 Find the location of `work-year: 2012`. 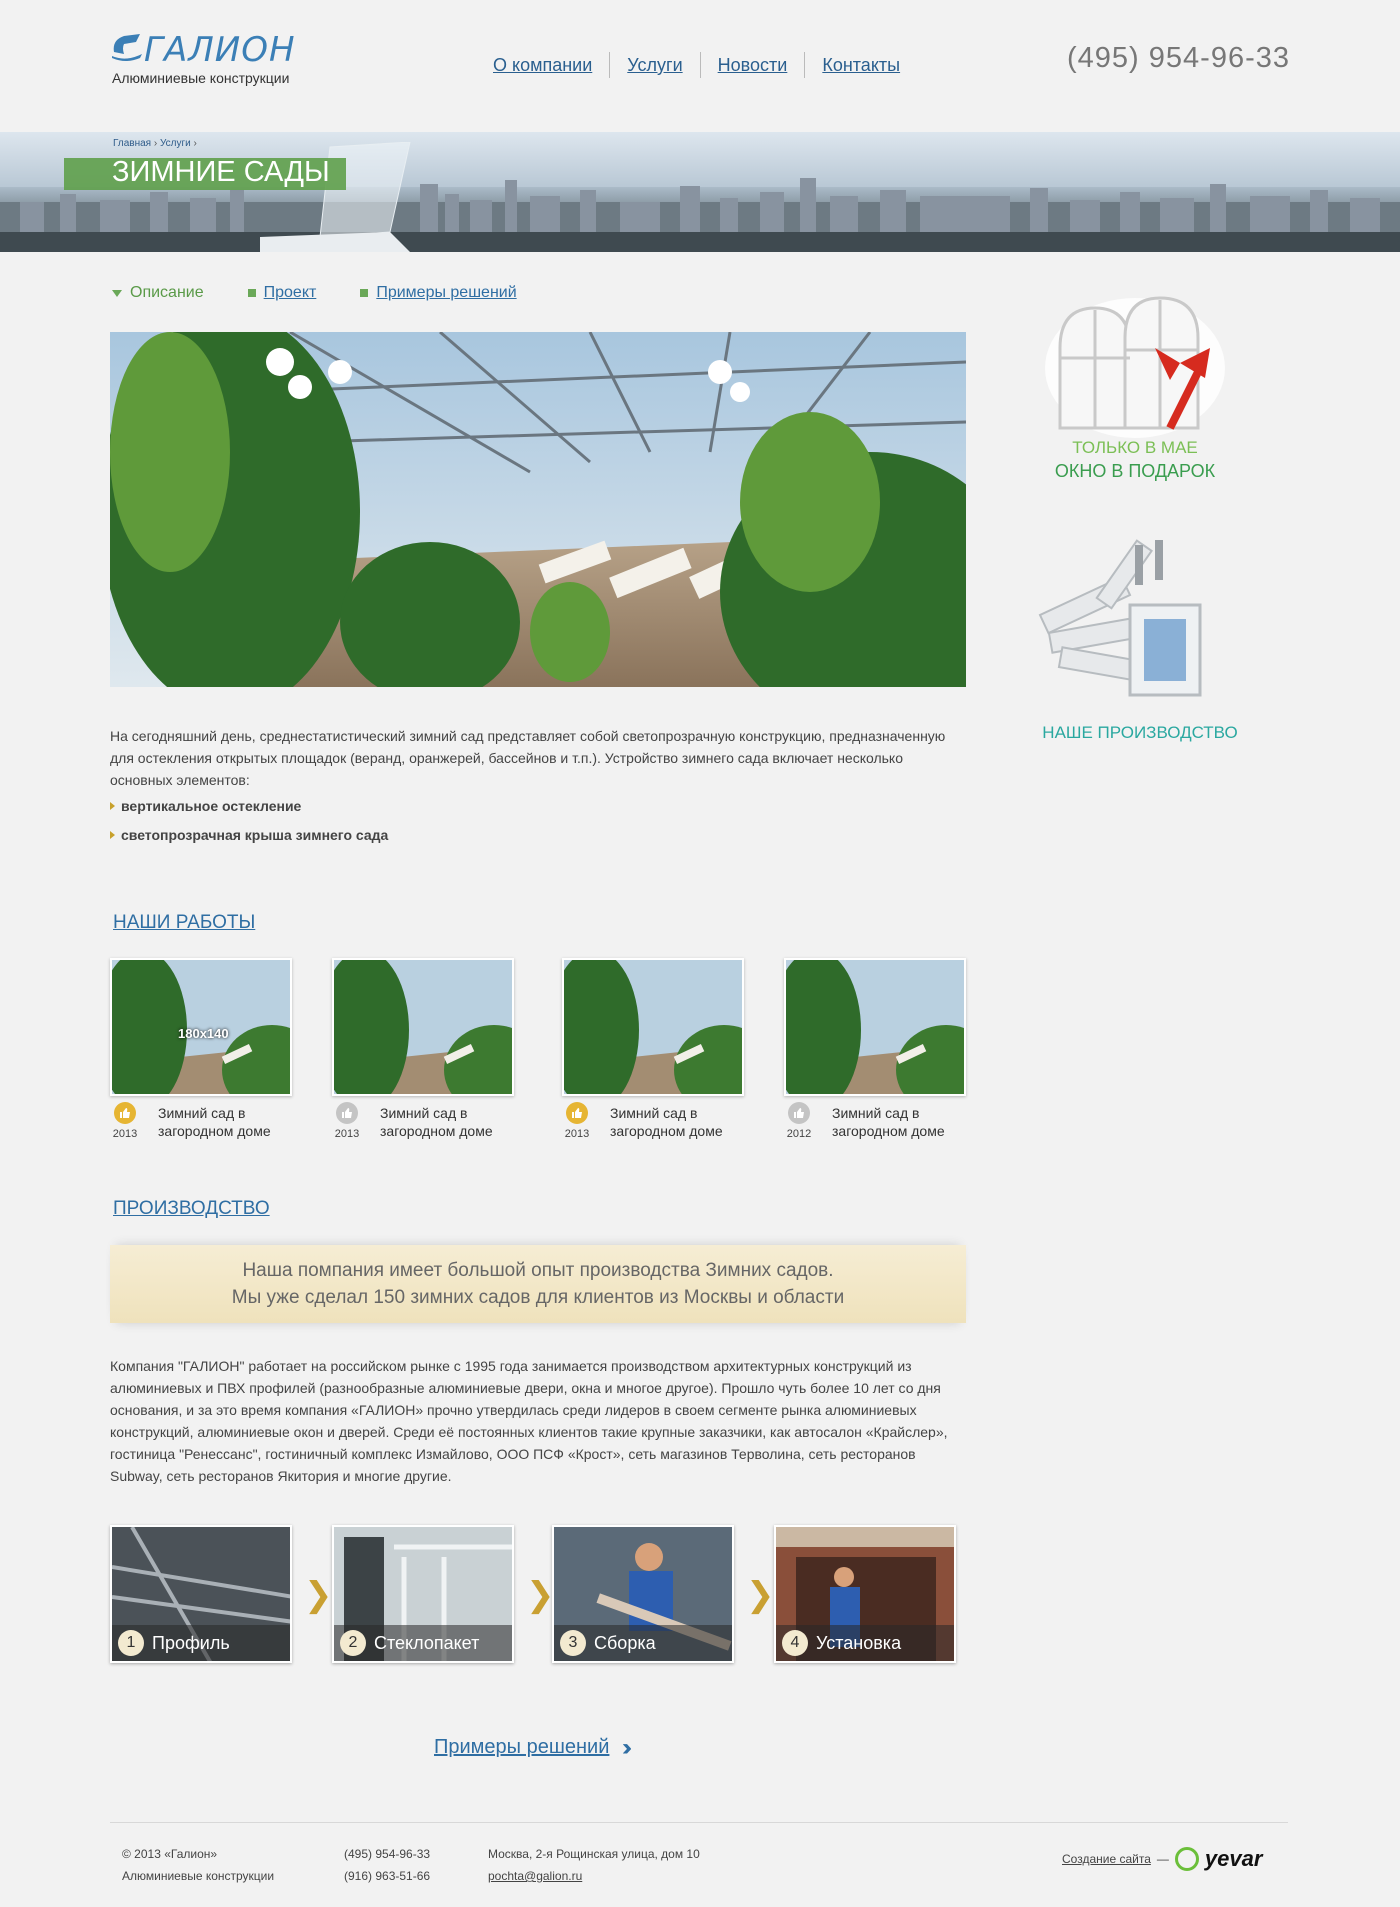

work-year: 2012 is located at coordinates (799, 1134).